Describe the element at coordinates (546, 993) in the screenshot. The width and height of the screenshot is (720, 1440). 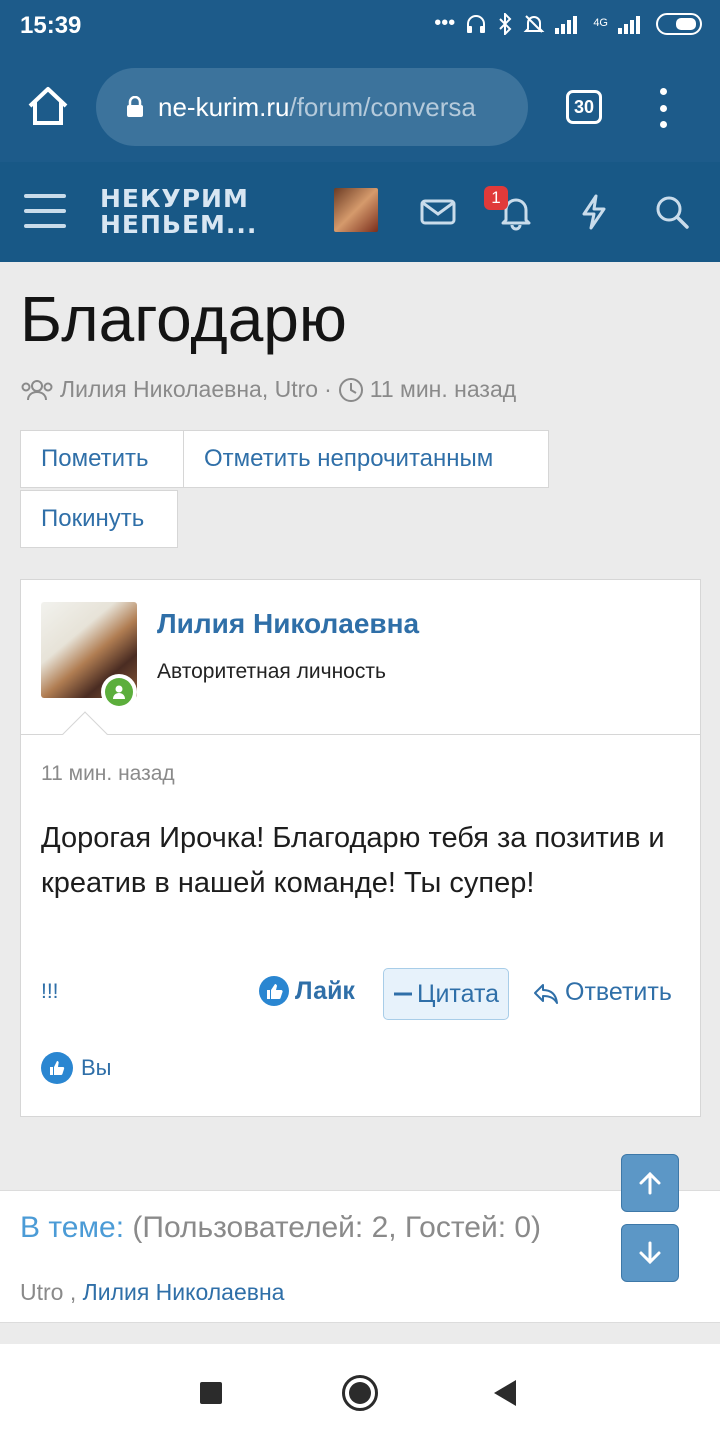
I see `reply-icon` at that location.